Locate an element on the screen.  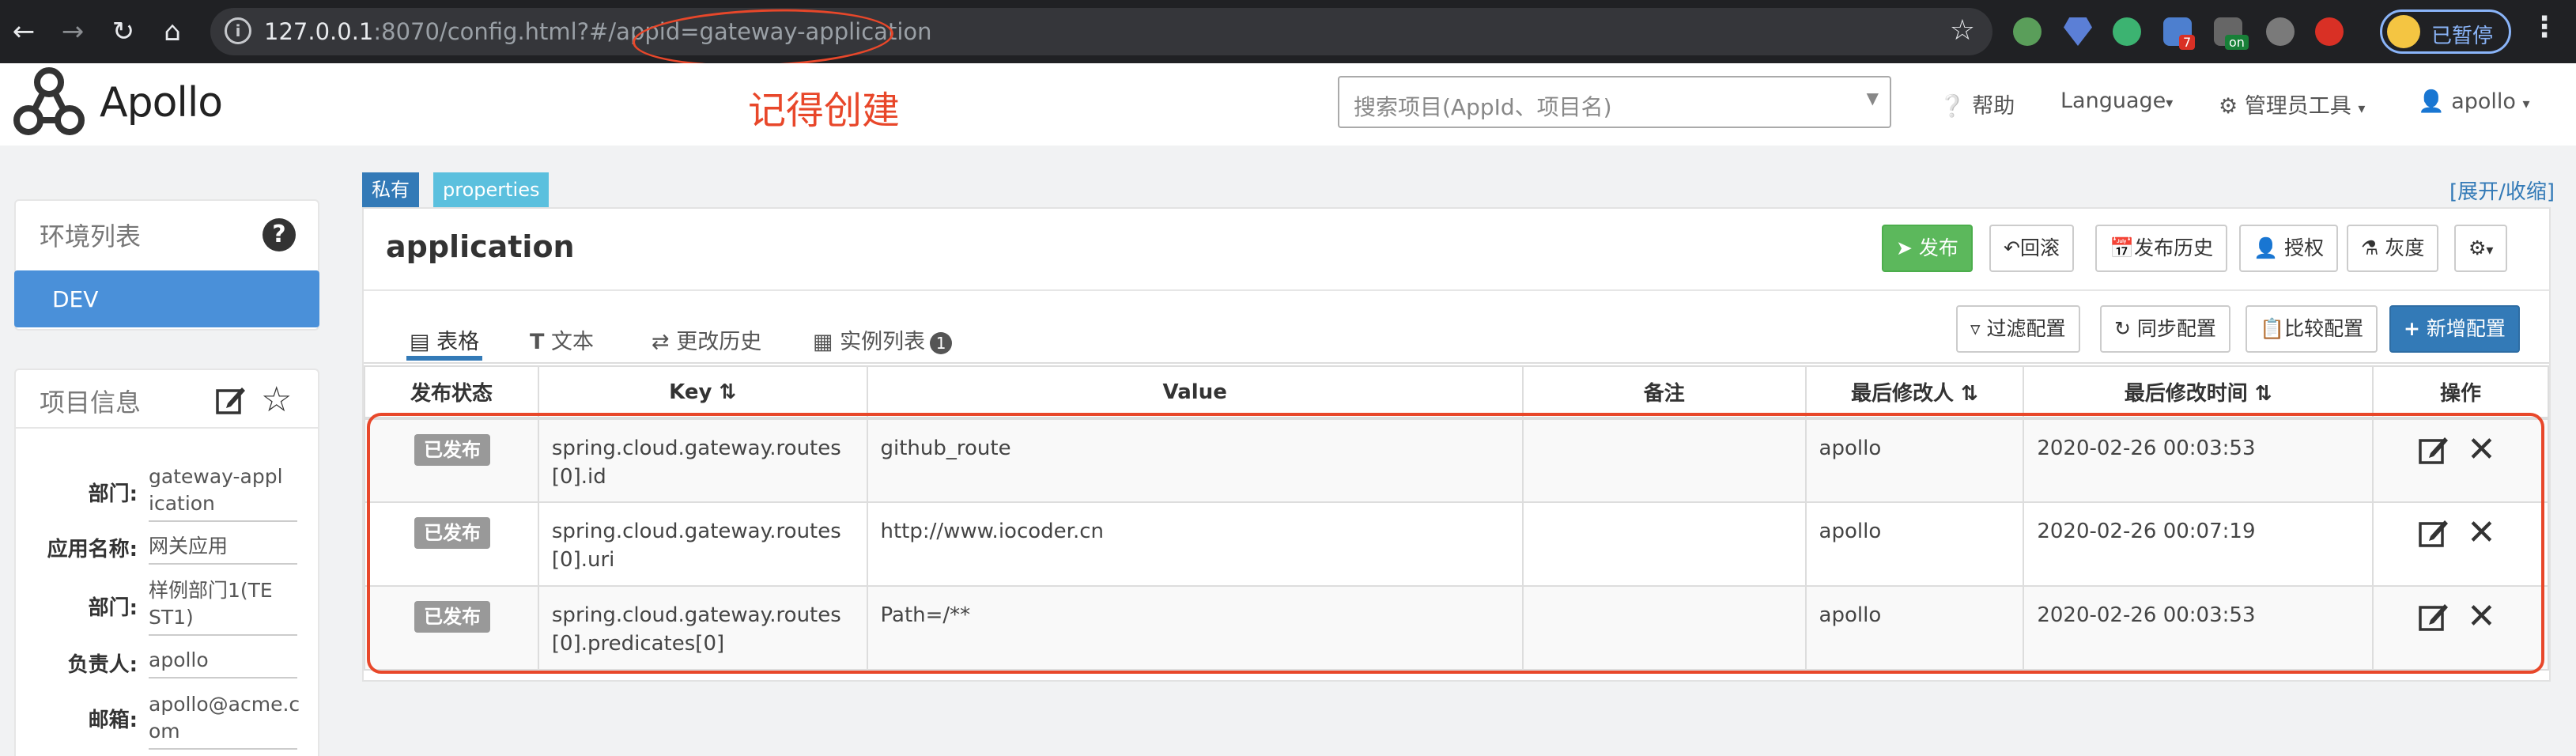
rollback-button: ↶回滚 is located at coordinates (2031, 249).